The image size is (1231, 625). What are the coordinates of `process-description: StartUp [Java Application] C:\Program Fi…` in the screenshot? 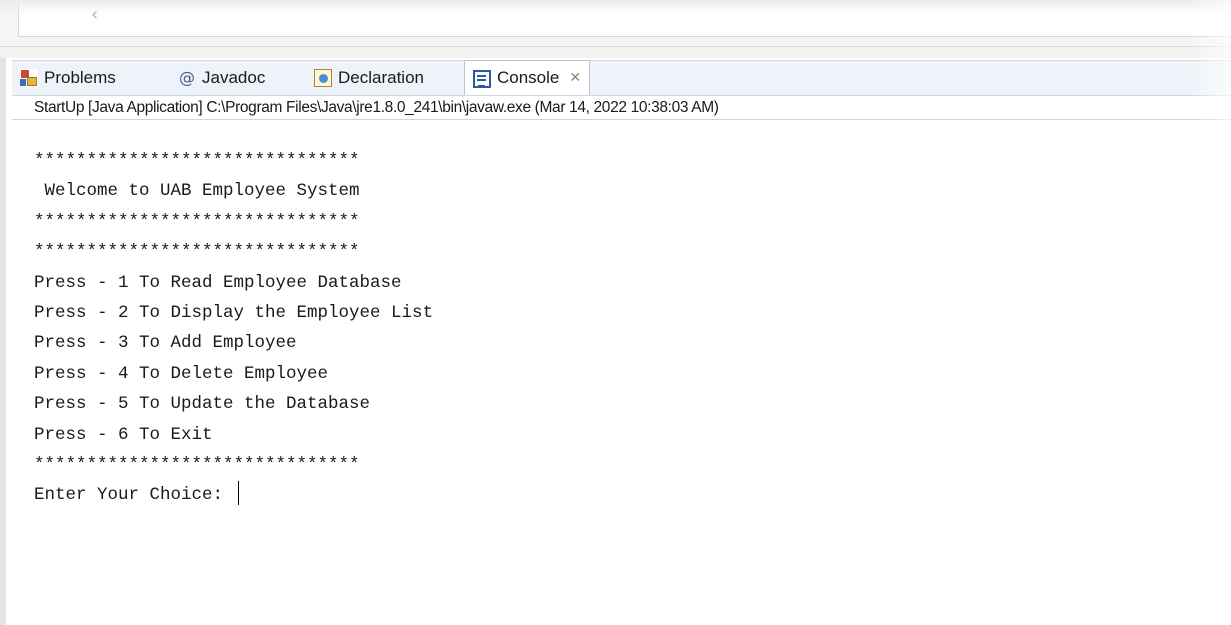 It's located at (621, 108).